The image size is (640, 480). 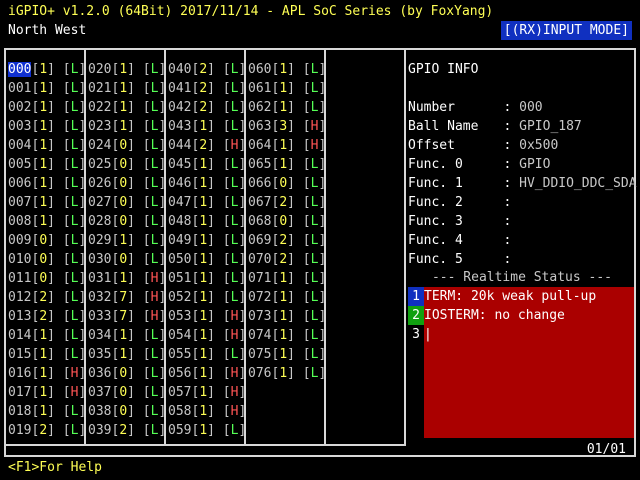 I want to click on gpio-pin-064: 064[1] [H], so click(x=287, y=145).